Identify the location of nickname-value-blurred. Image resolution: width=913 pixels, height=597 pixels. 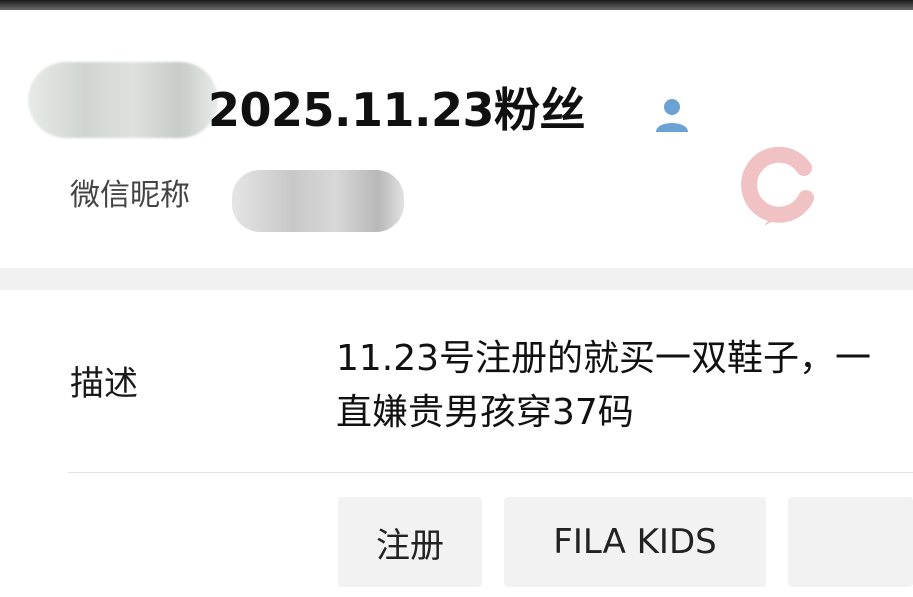
(318, 201).